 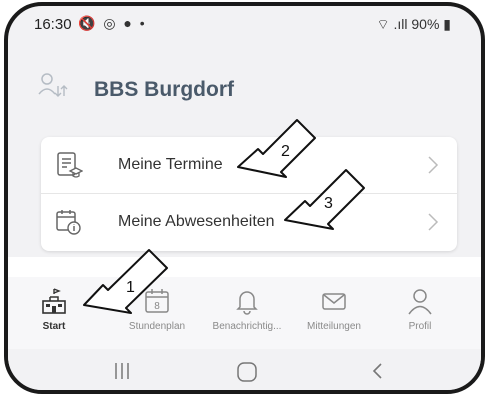 I want to click on annotation-arrow-3: 3, so click(x=324, y=199).